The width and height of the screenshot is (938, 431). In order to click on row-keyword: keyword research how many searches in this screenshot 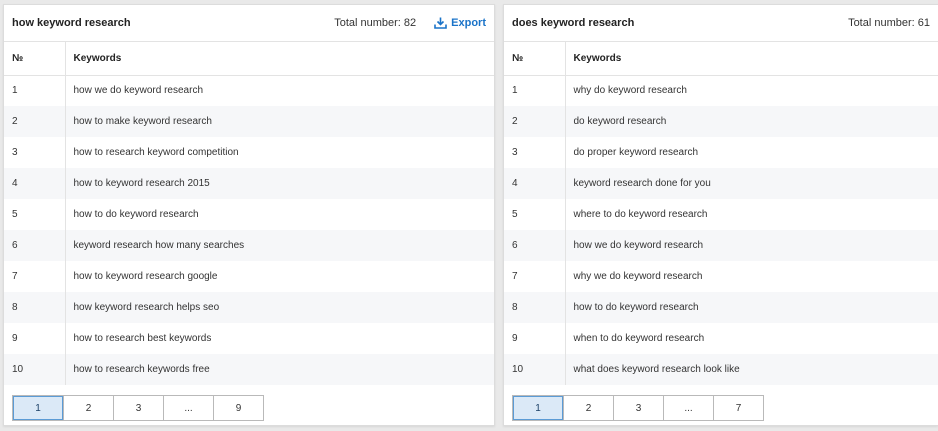, I will do `click(279, 245)`.